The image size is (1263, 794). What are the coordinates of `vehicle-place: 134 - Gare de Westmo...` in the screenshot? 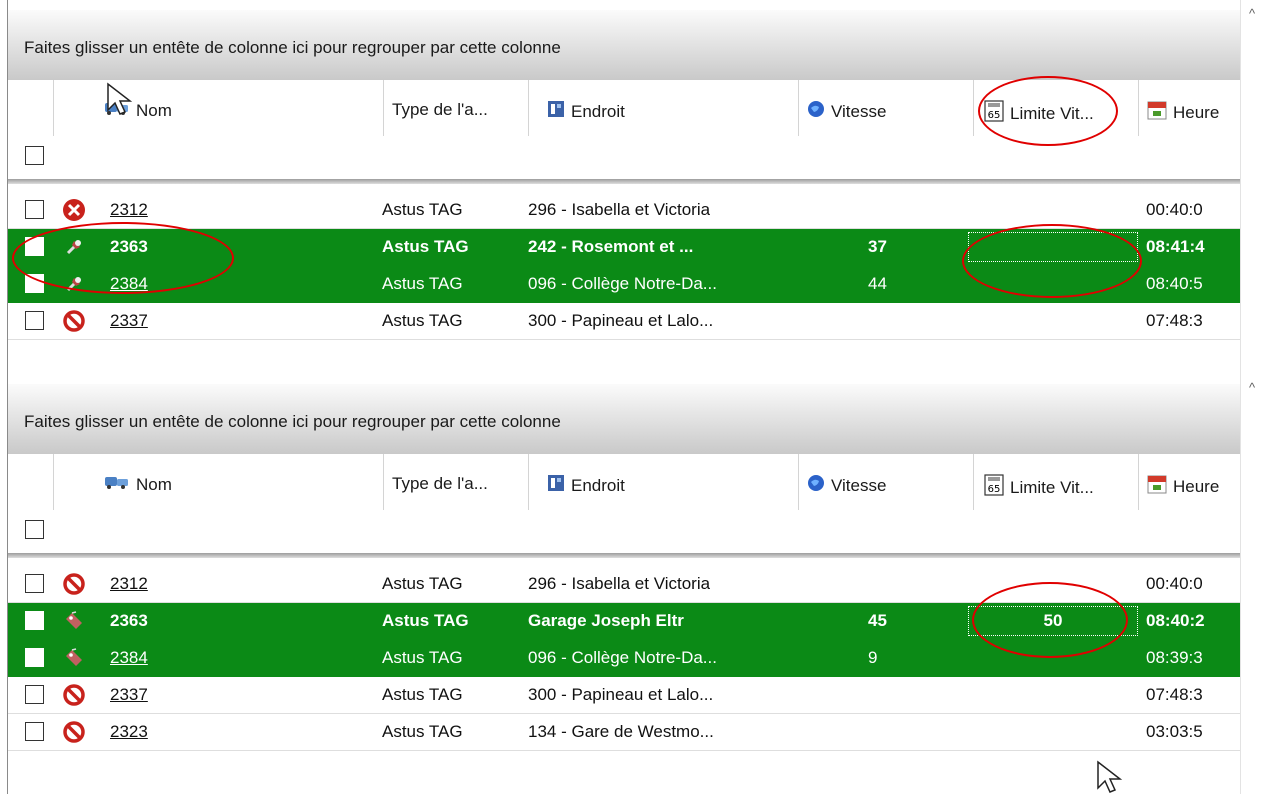 It's located at (621, 731).